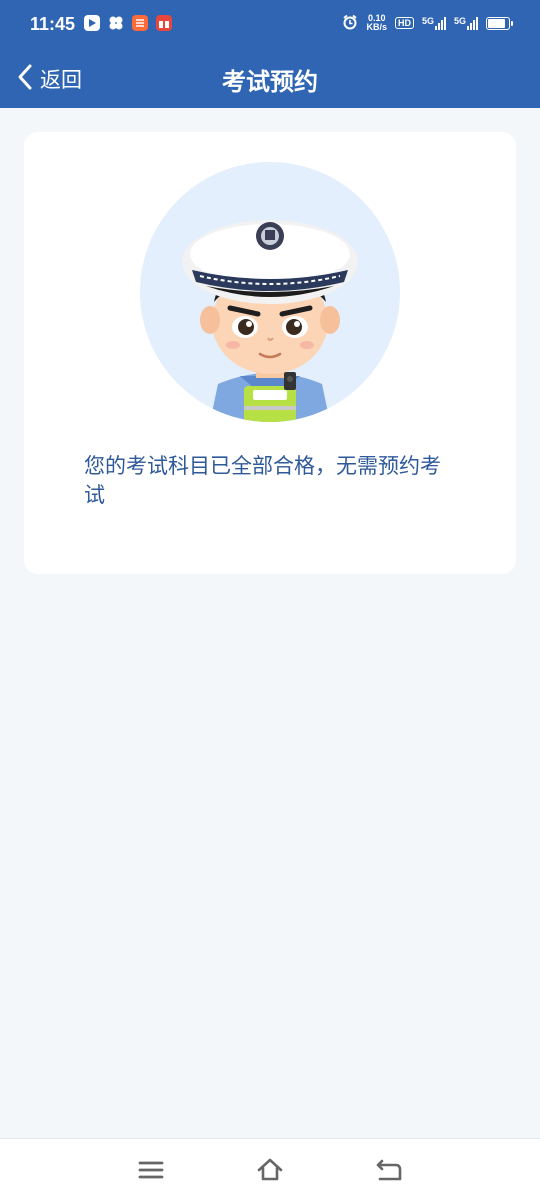 The image size is (540, 1201). I want to click on signal-2: 5G, so click(466, 23).